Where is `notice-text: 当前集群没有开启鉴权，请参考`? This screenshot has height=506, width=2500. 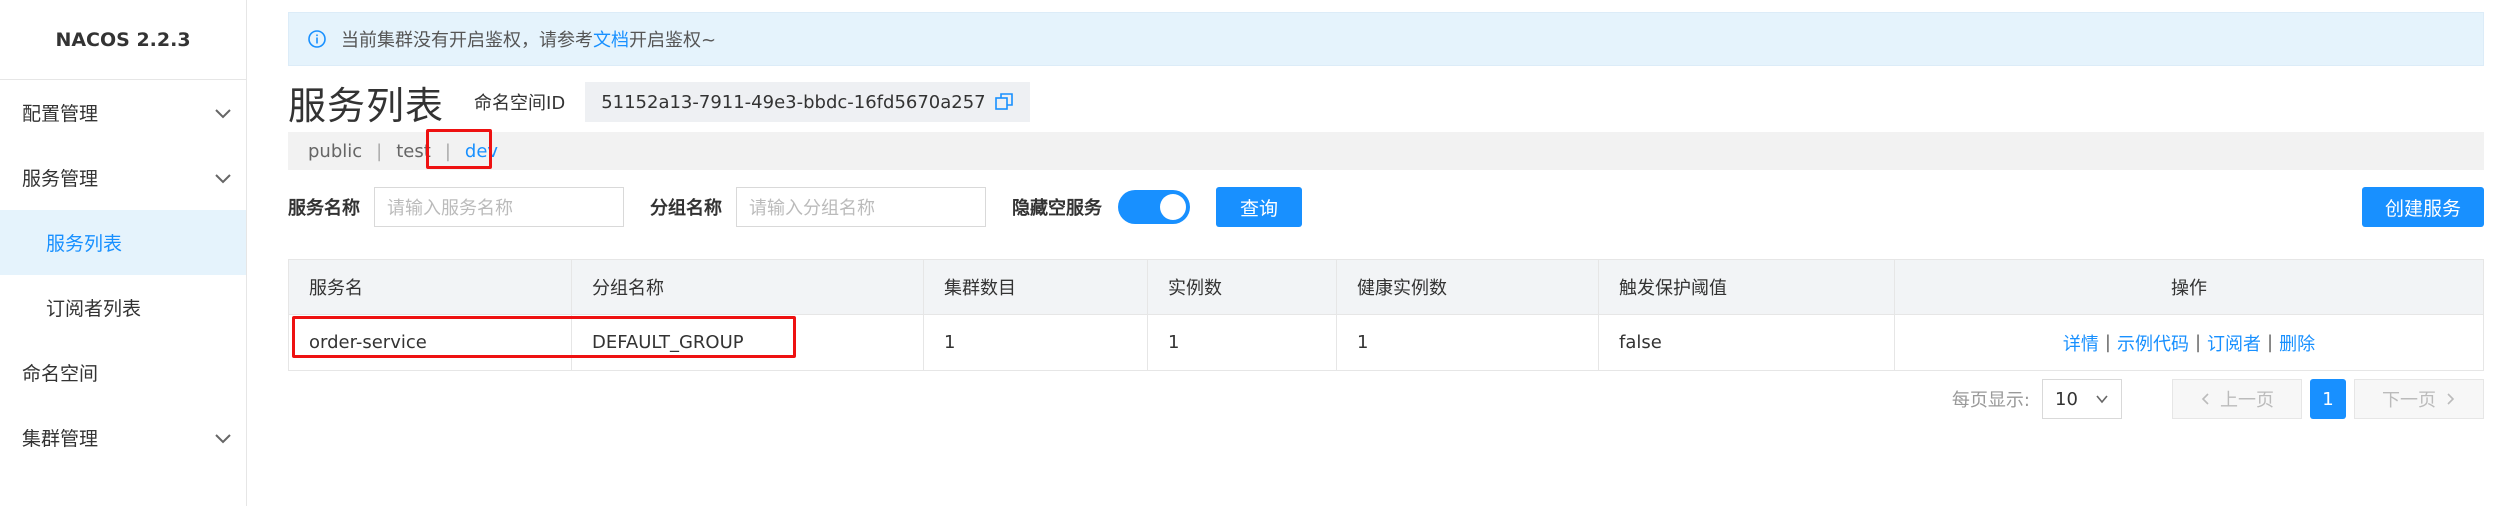
notice-text: 当前集群没有开启鉴权，请参考 is located at coordinates (467, 40).